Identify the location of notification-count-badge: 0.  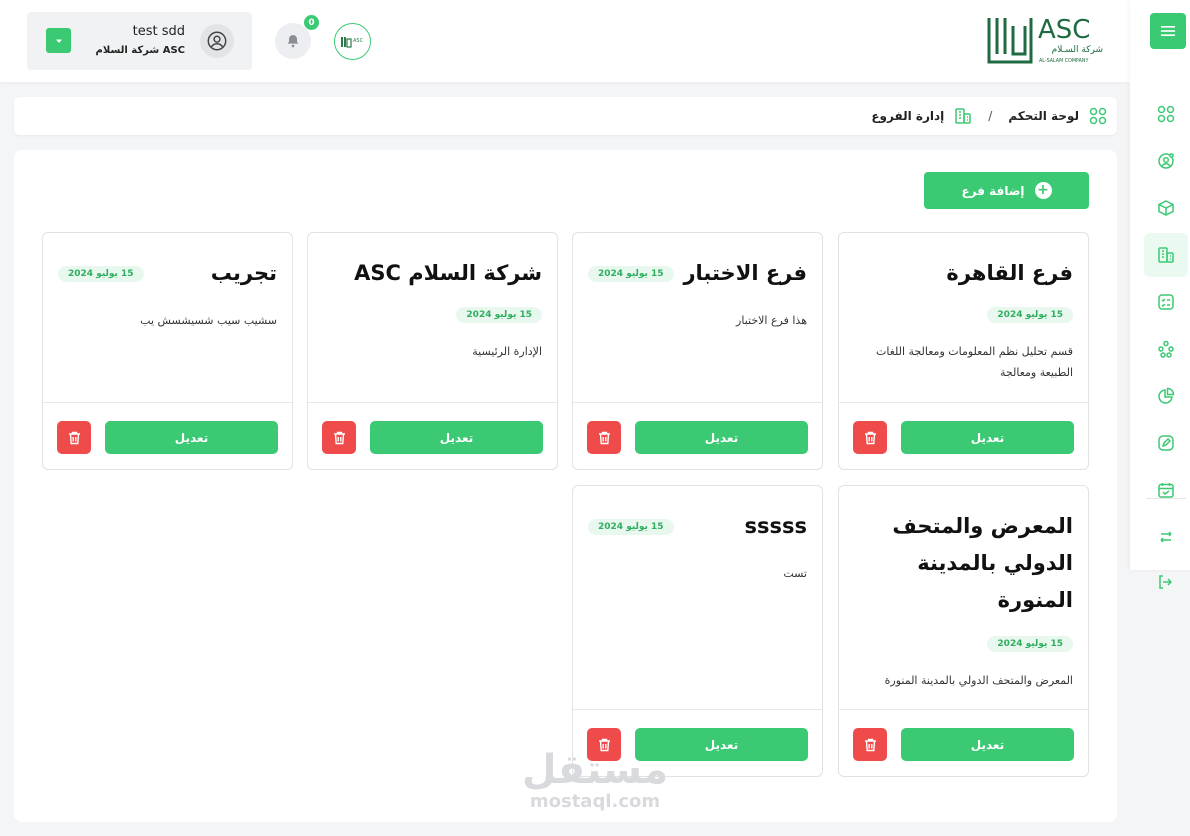
(311, 22).